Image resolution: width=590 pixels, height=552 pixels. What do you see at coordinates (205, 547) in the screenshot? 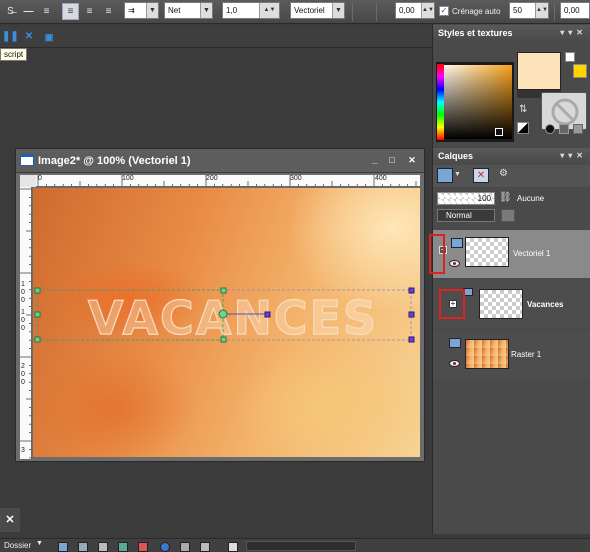
I see `print-icon` at bounding box center [205, 547].